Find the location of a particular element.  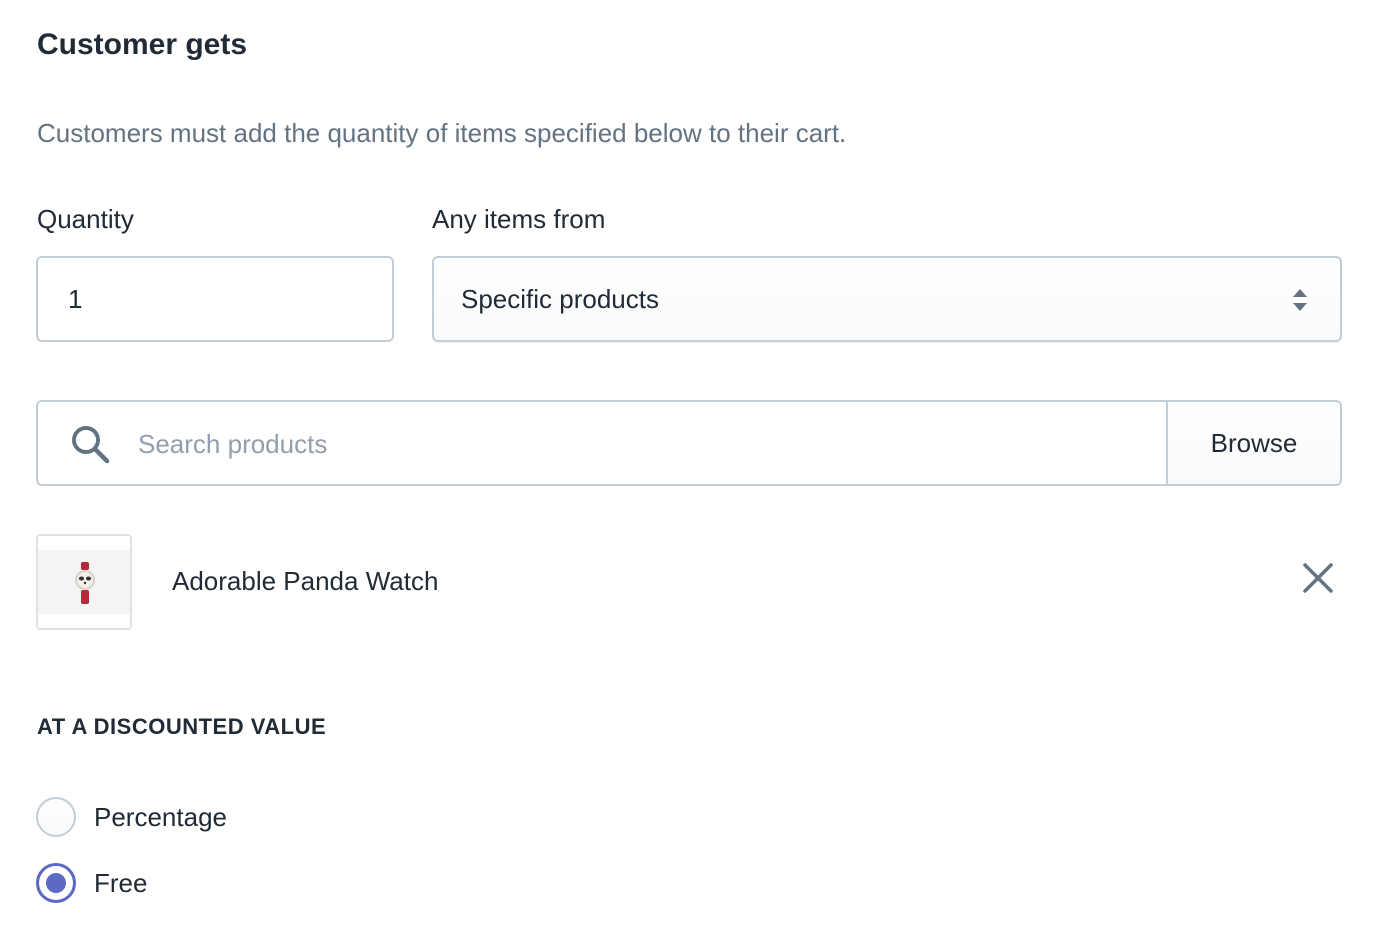

radio-button-free is located at coordinates (56, 883).